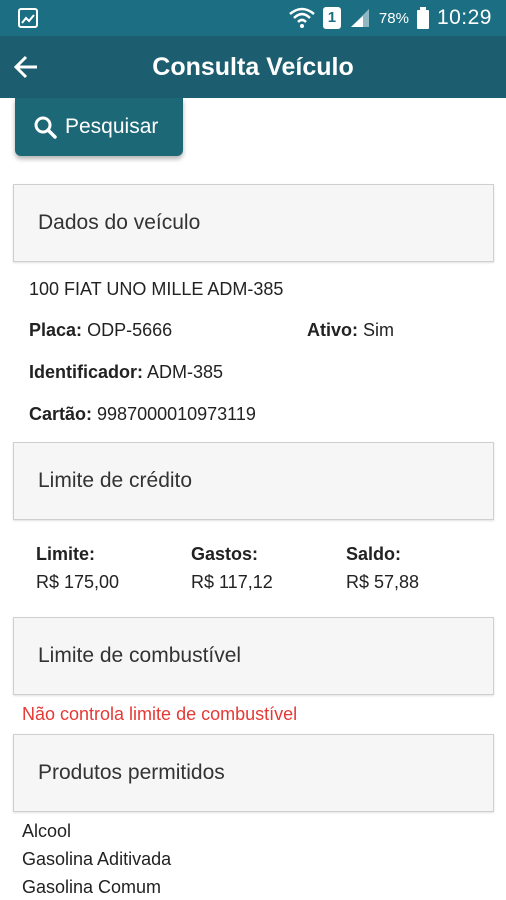 This screenshot has width=506, height=900. Describe the element at coordinates (28, 18) in the screenshot. I see `gallery-notification-icon` at that location.